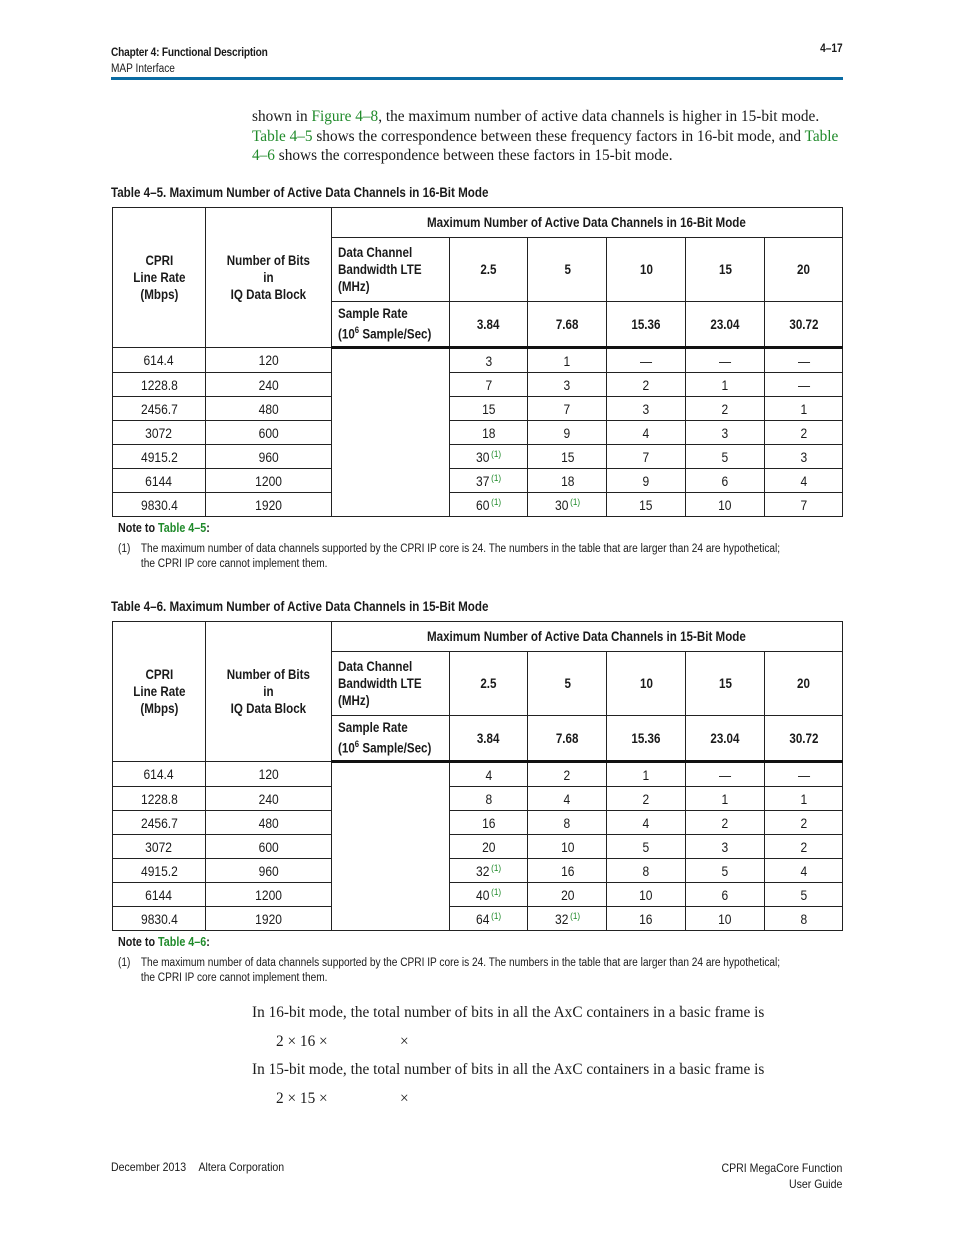  I want to click on cell-bits: 240, so click(268, 384).